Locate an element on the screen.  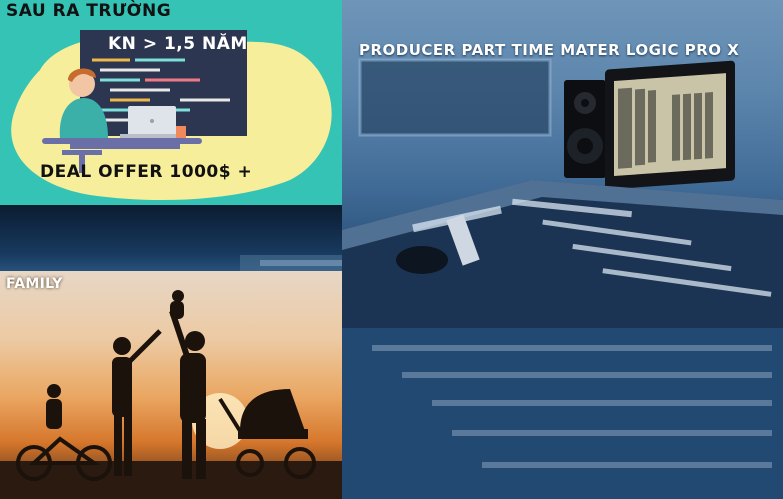
career-title: SAU RA TRƯỜNG is located at coordinates (89, 11).